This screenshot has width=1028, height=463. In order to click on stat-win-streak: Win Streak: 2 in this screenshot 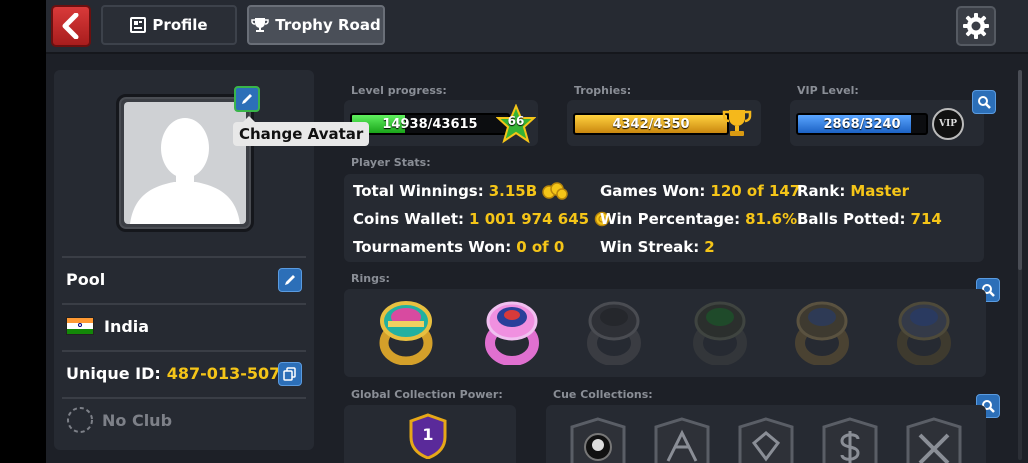, I will do `click(657, 247)`.